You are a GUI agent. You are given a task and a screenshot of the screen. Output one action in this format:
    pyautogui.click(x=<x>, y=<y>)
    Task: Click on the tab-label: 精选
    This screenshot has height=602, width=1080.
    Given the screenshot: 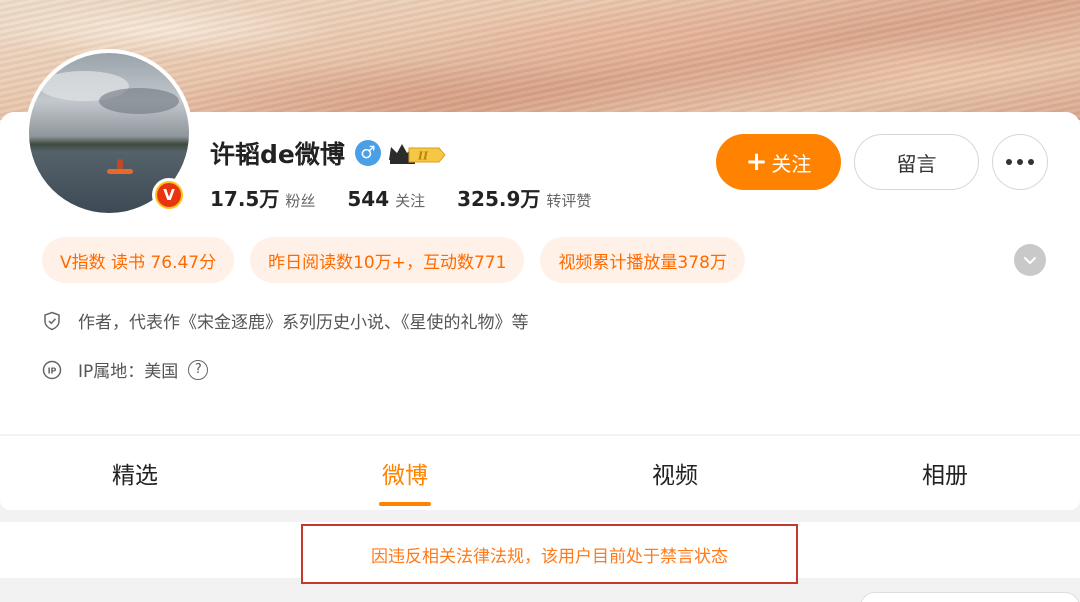 What is the action you would take?
    pyautogui.click(x=135, y=476)
    